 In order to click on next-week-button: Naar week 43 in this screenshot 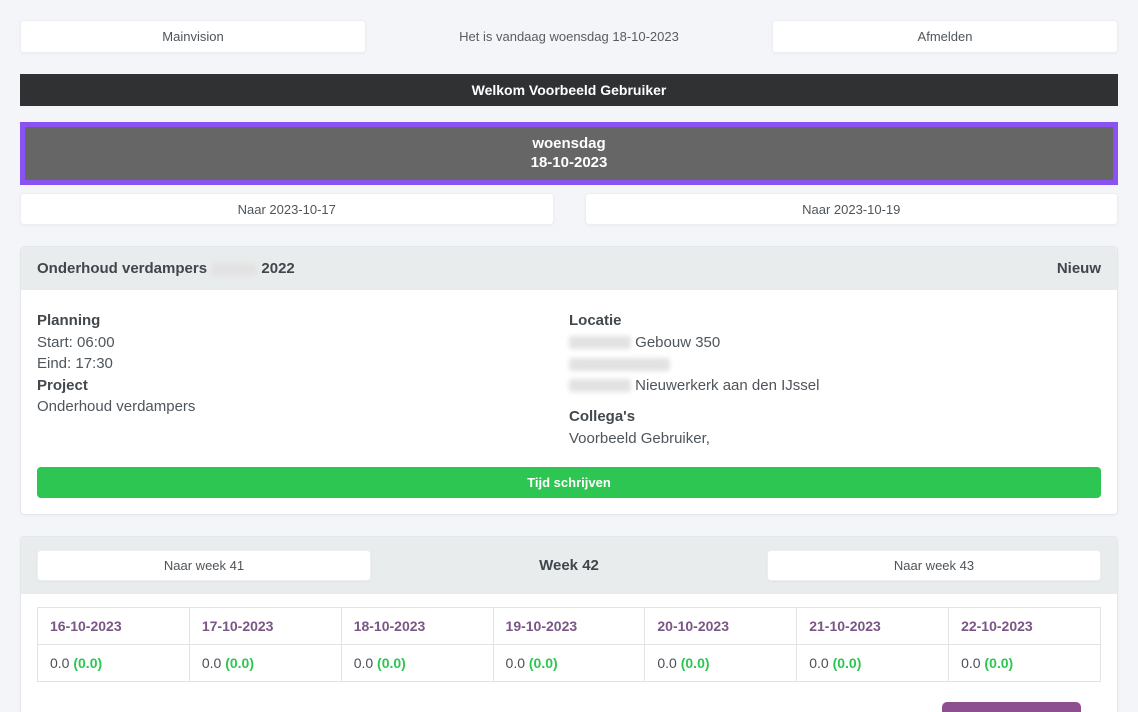, I will do `click(934, 565)`.